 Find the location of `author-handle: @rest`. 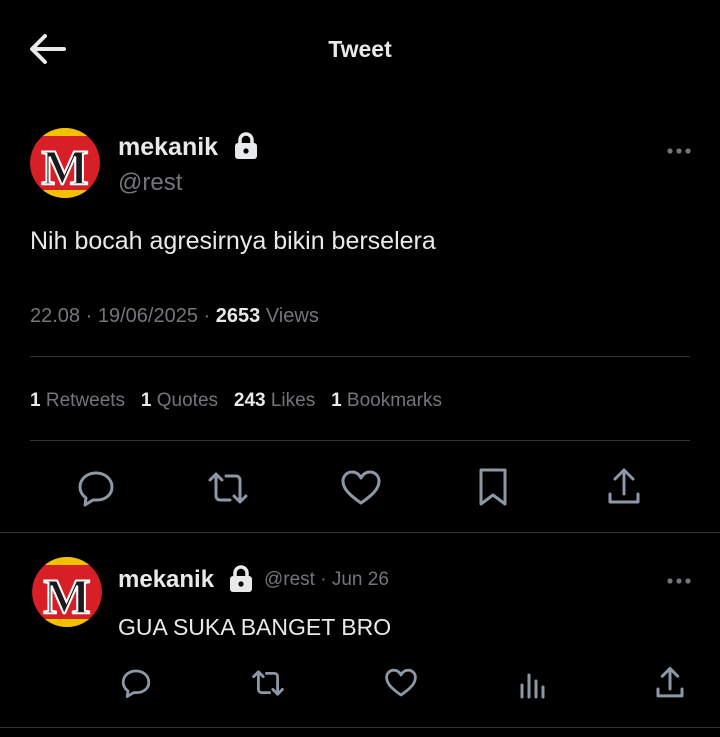

author-handle: @rest is located at coordinates (150, 183).